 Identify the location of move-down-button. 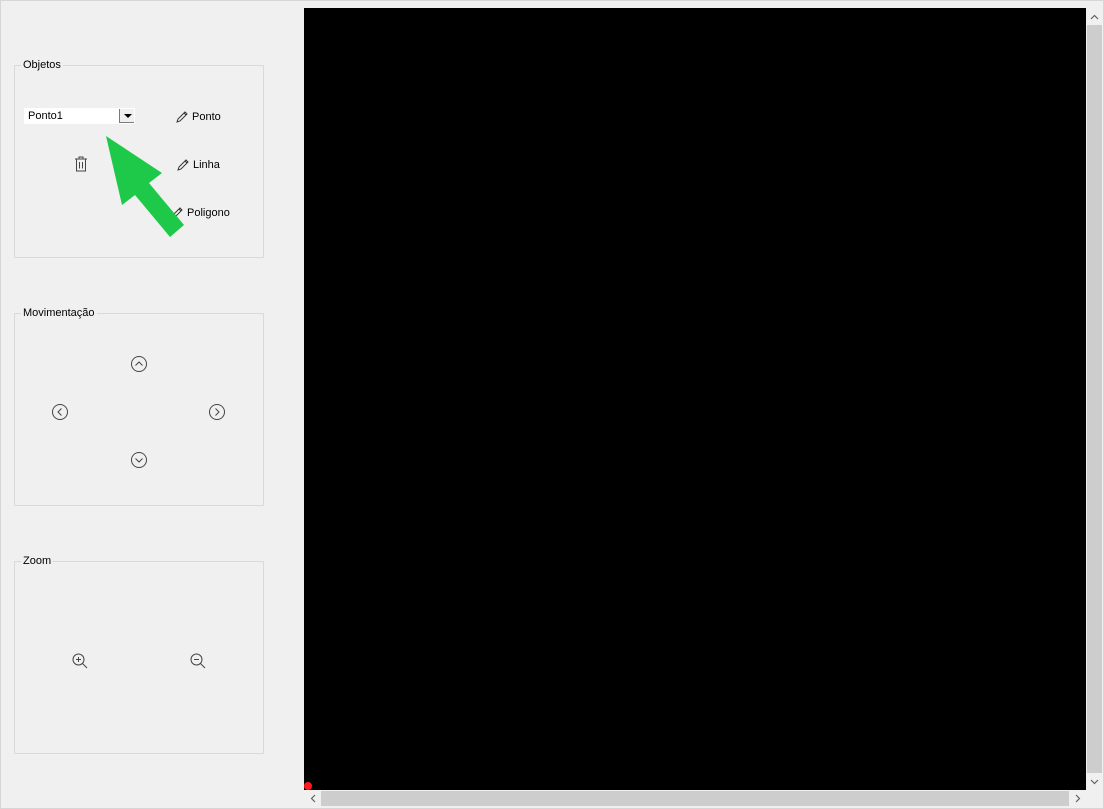
(139, 460).